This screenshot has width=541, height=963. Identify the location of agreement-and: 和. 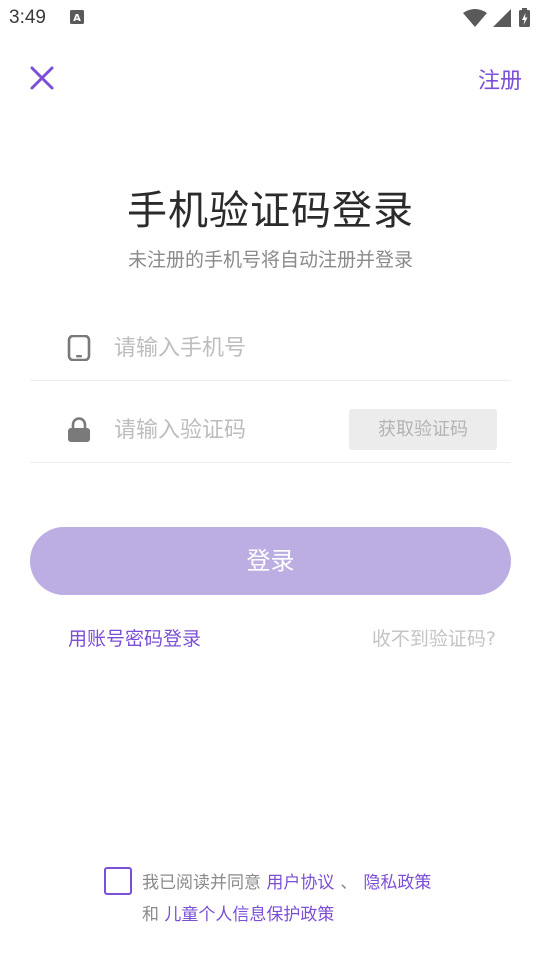
(150, 915).